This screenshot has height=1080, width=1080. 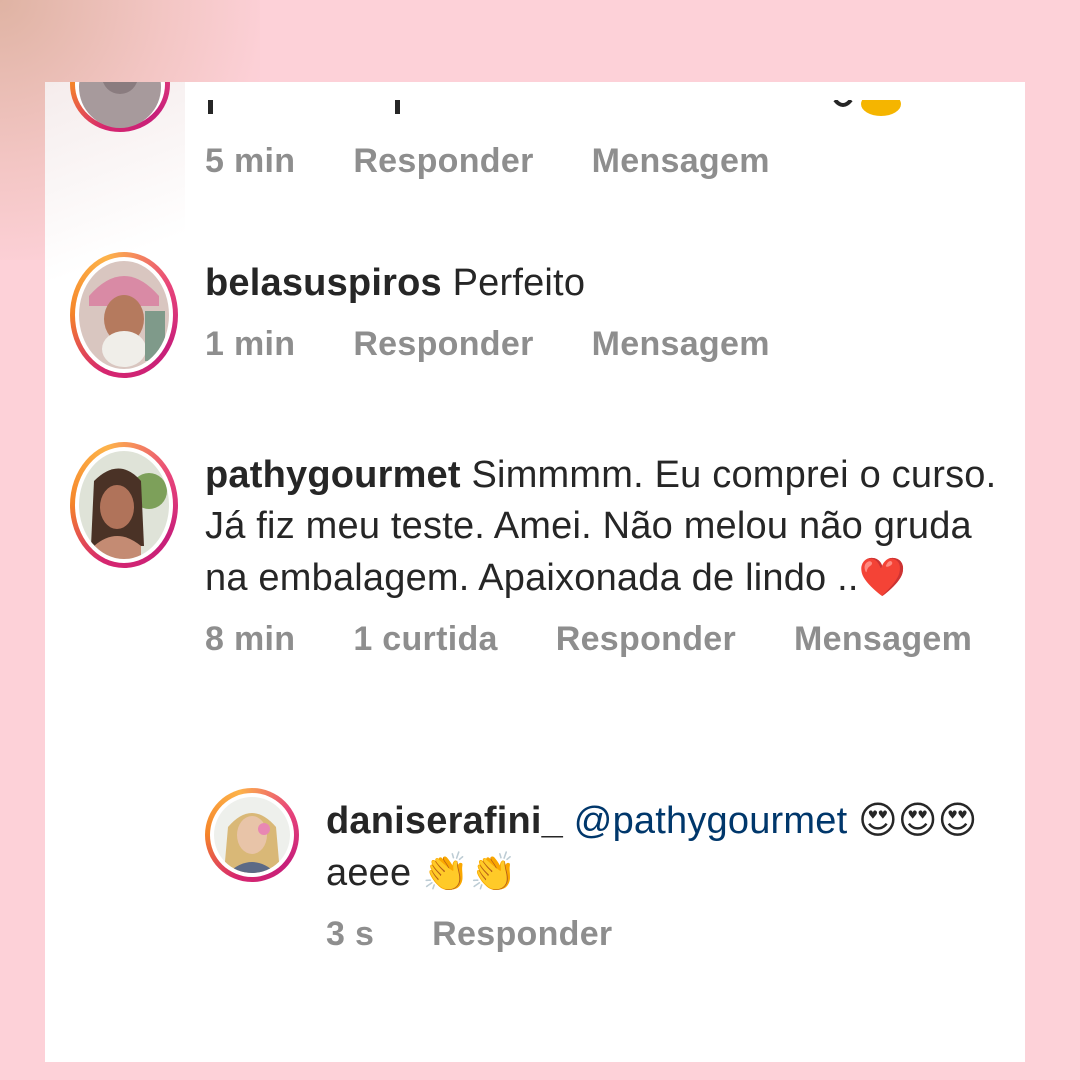 What do you see at coordinates (350, 934) in the screenshot?
I see `reply-time: 3 s` at bounding box center [350, 934].